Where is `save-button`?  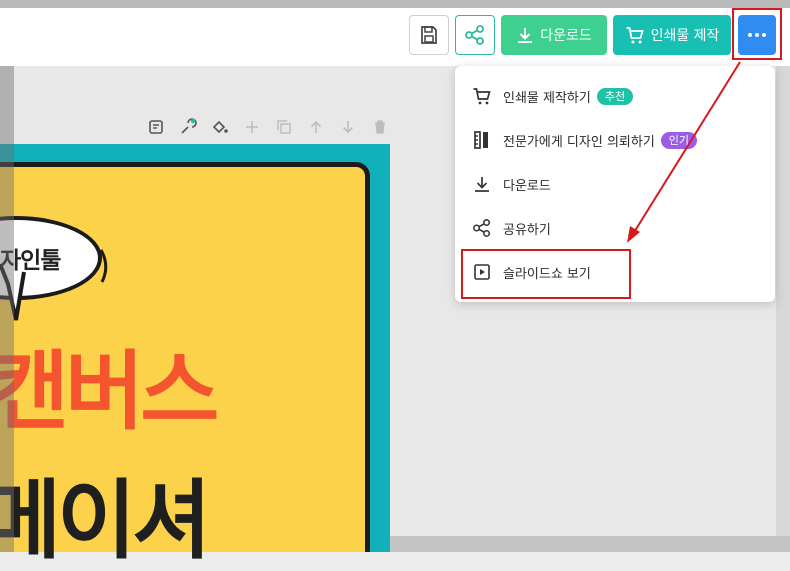
save-button is located at coordinates (429, 35).